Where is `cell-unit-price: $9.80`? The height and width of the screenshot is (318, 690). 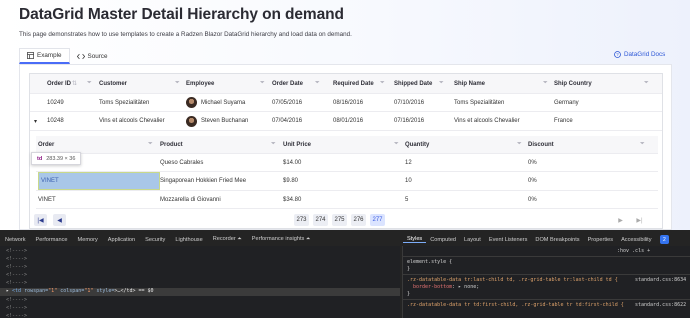
cell-unit-price: $9.80 is located at coordinates (291, 181).